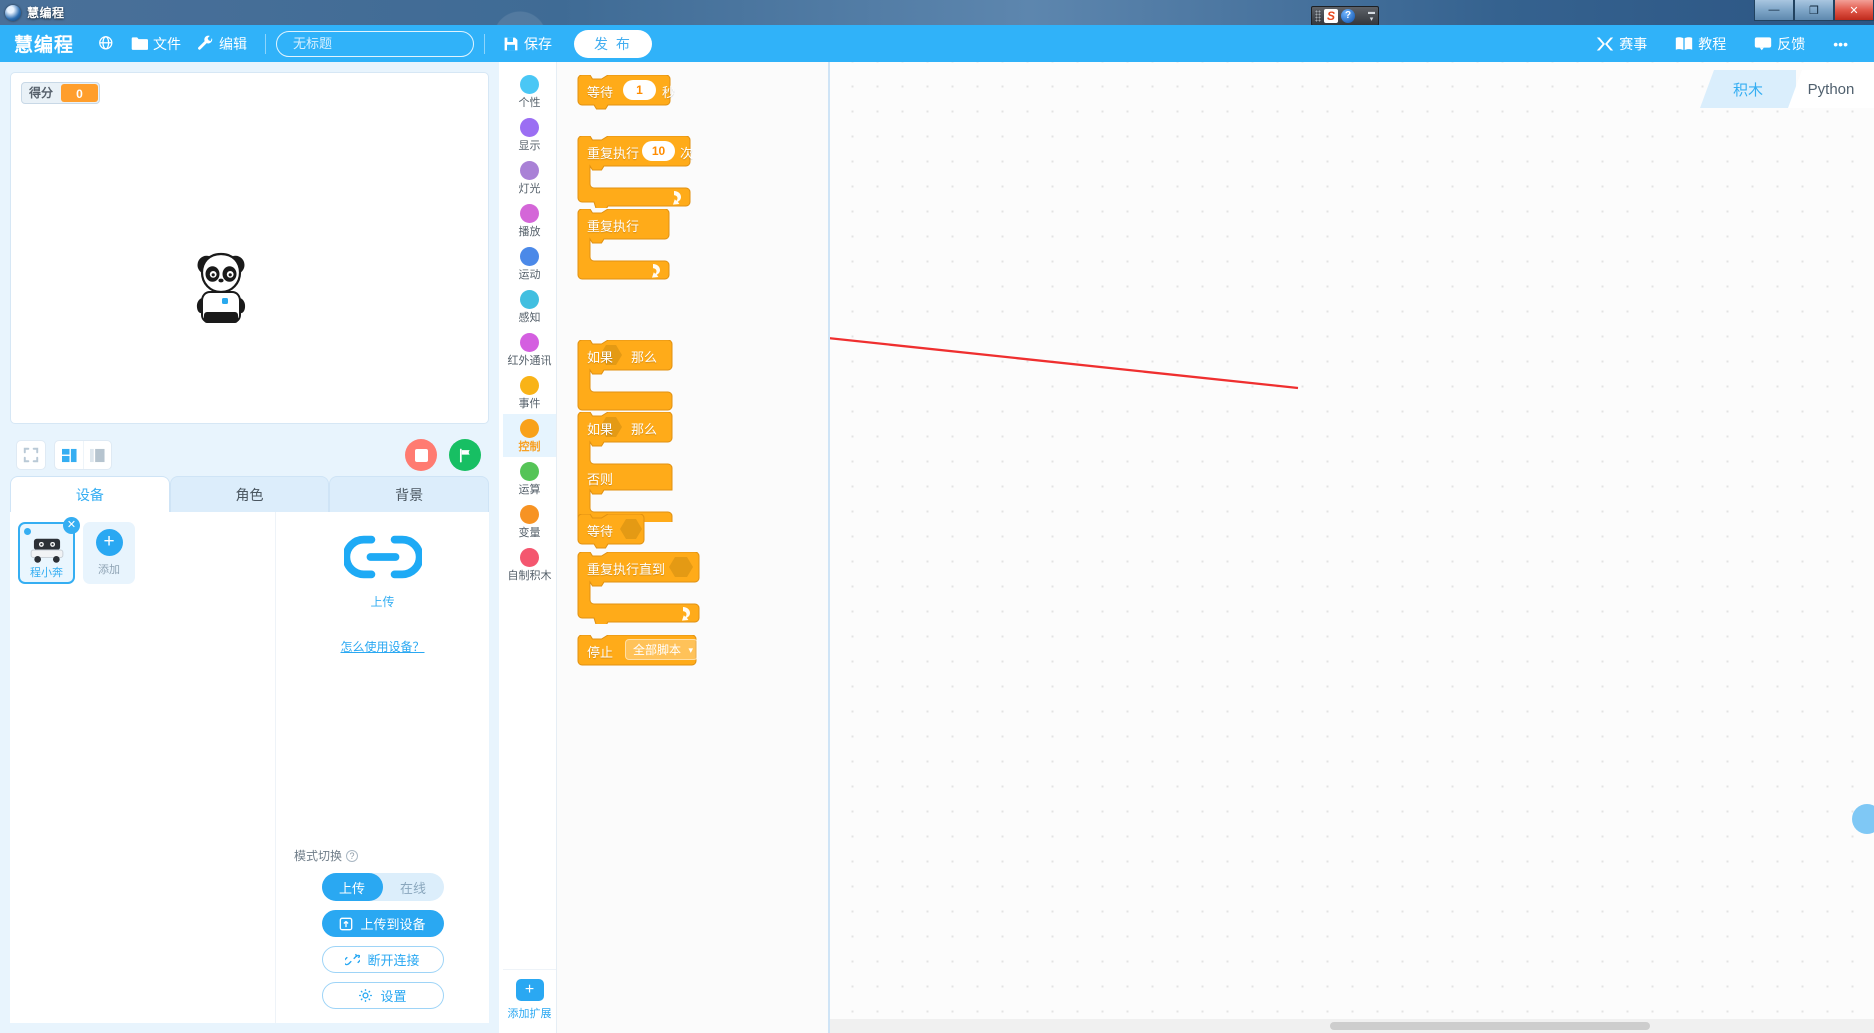 This screenshot has width=1874, height=1033. What do you see at coordinates (600, 357) in the screenshot?
I see `block-text-before: 如果` at bounding box center [600, 357].